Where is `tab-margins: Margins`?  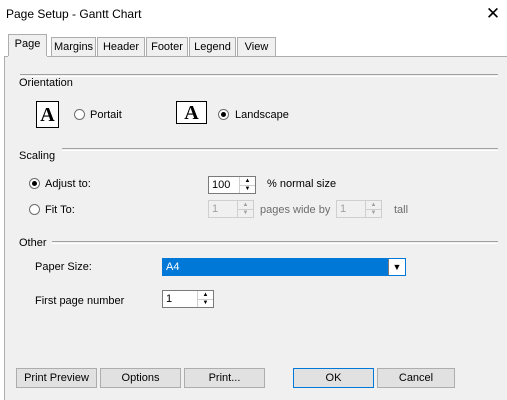
tab-margins: Margins is located at coordinates (73, 46).